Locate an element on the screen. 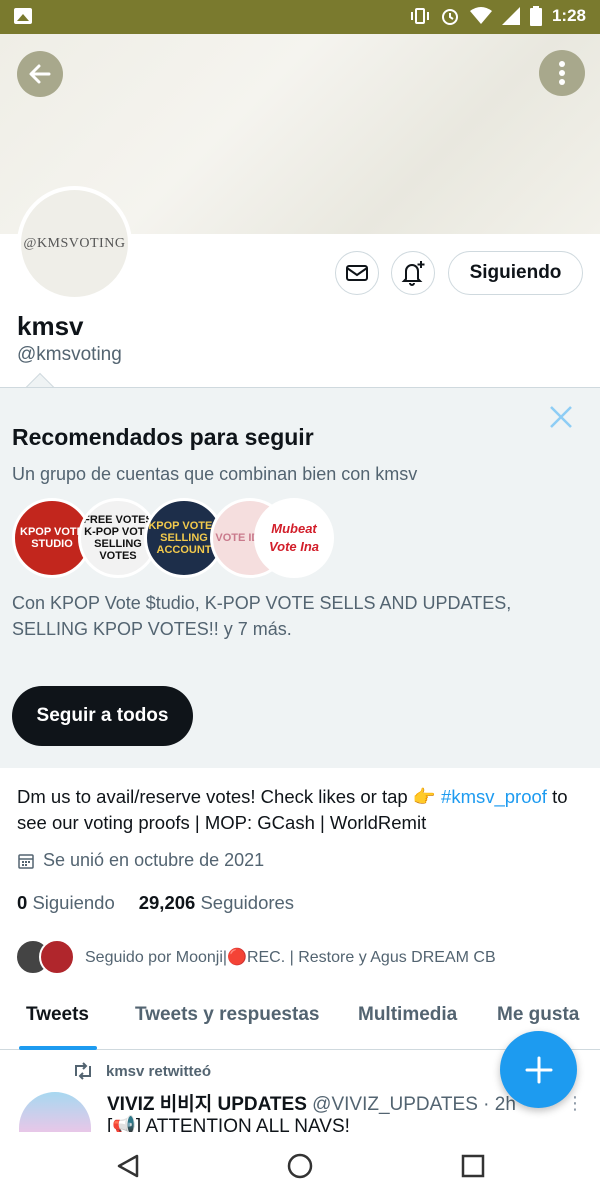  tweet-author-name: VIVIZ 비비지 UPDATES is located at coordinates (207, 1104).